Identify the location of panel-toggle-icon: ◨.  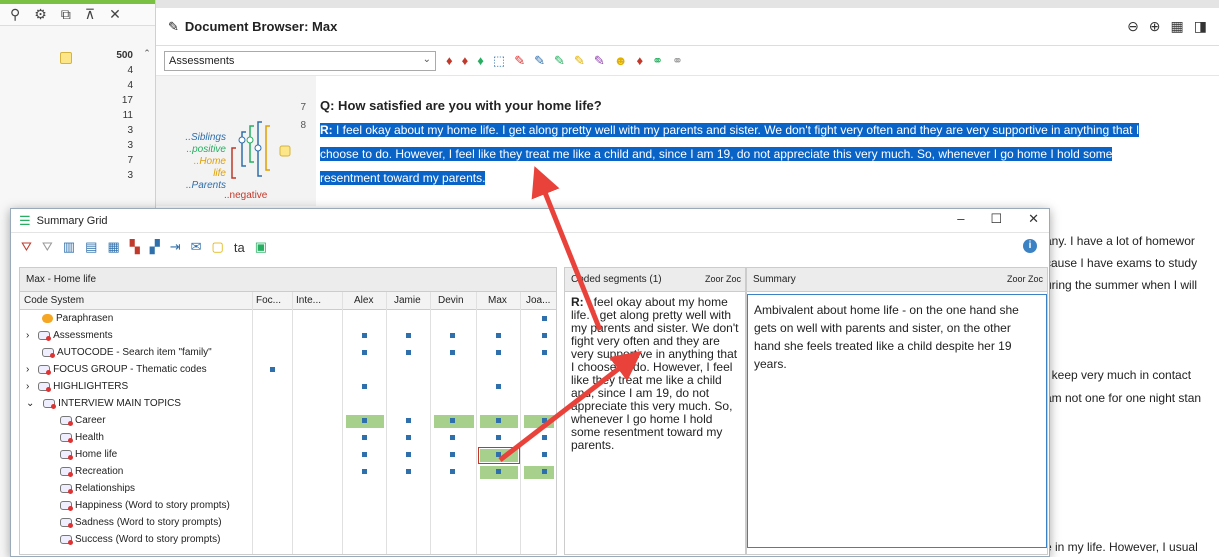
(1200, 26).